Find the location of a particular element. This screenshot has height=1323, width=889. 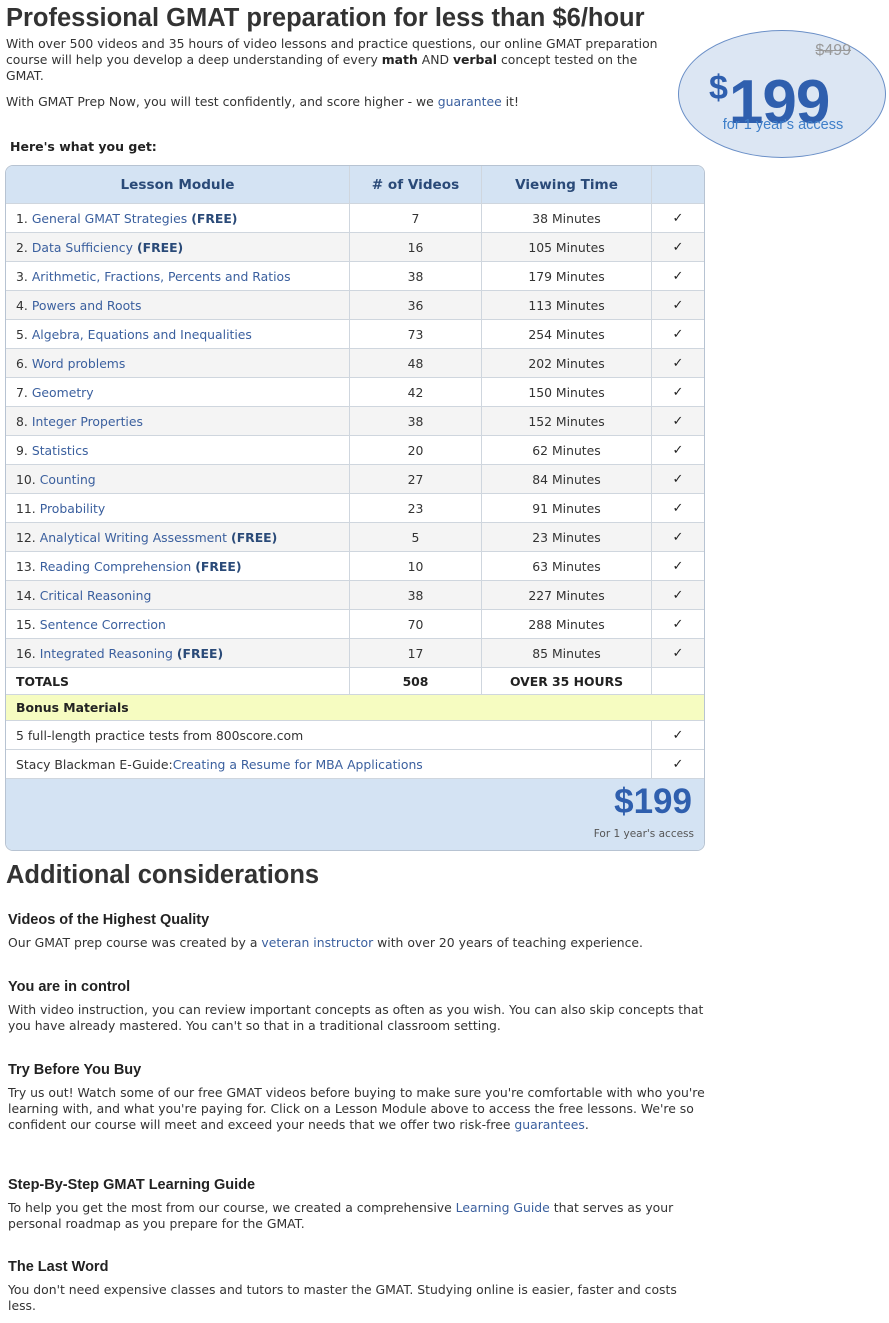

video-count-cell: 10 is located at coordinates (416, 566).